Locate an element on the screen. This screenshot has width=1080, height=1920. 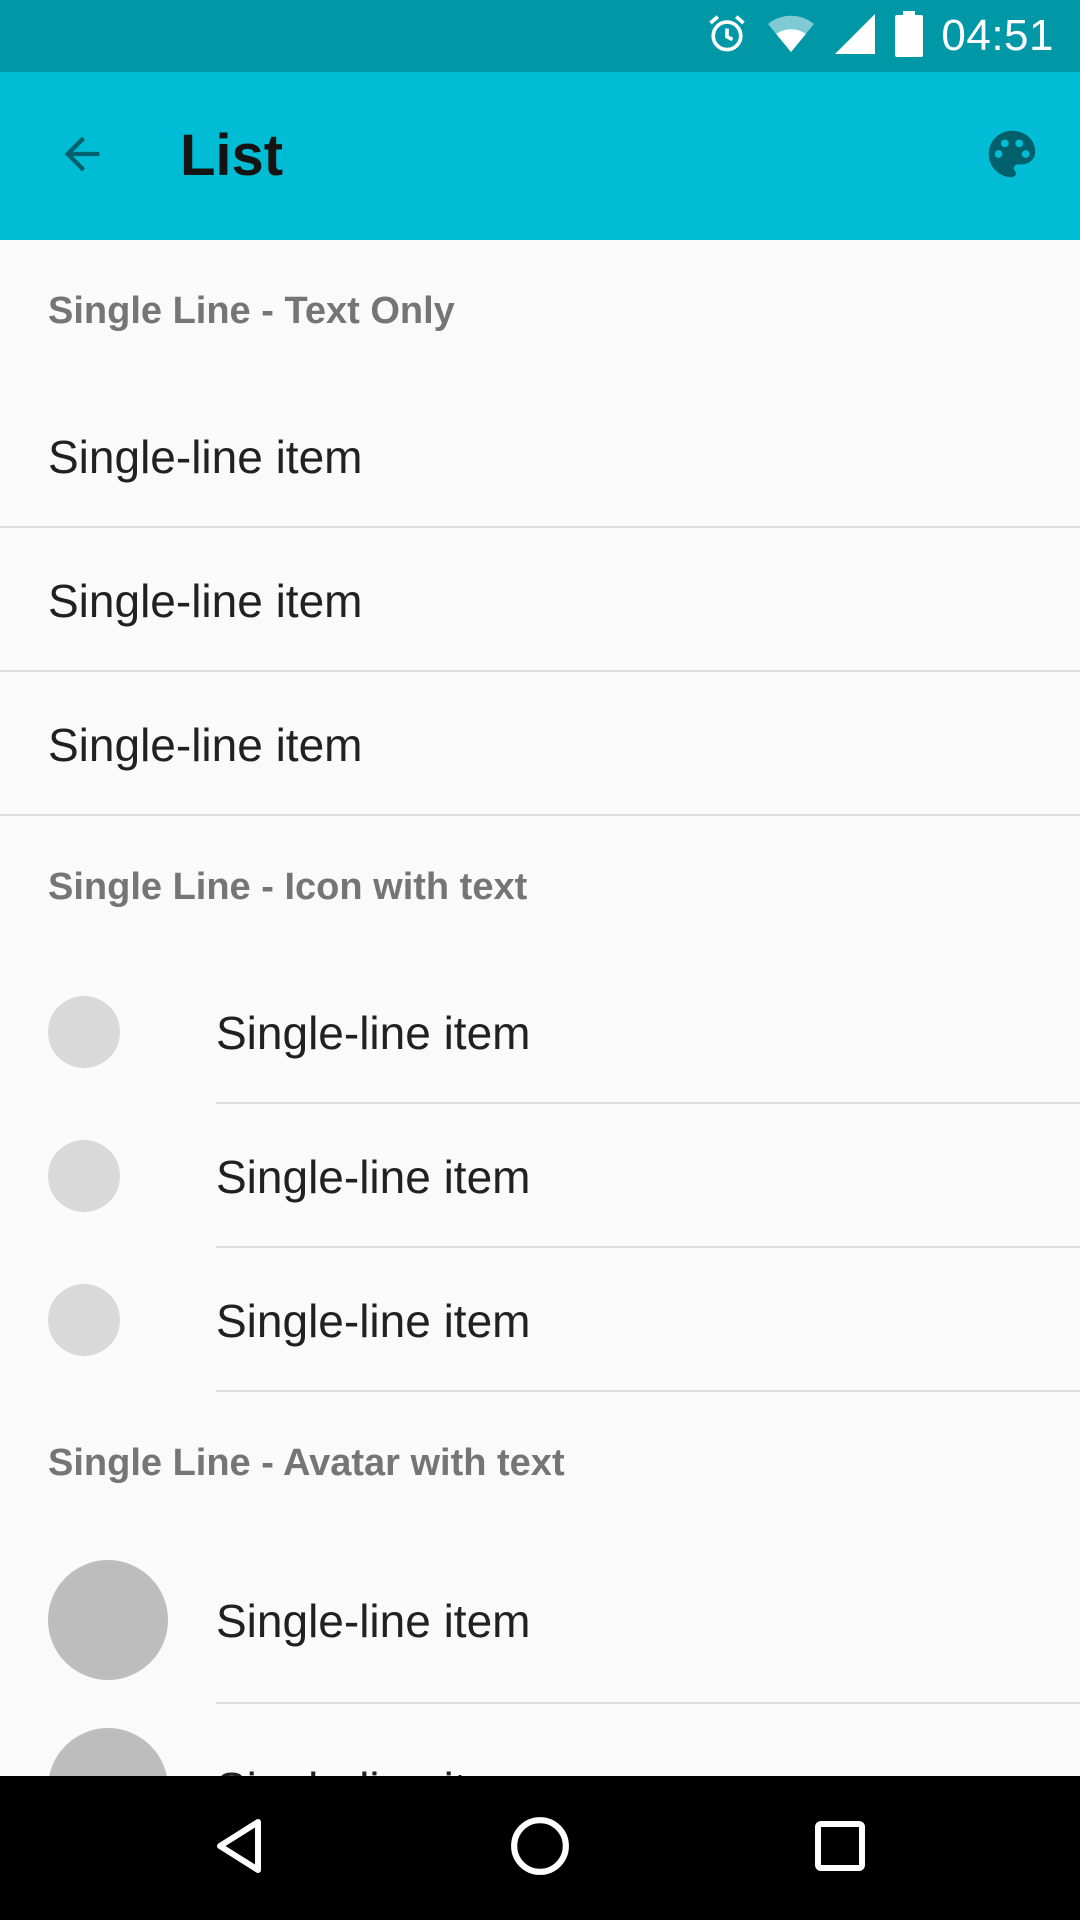
status-bar: 04:51 is located at coordinates (540, 36).